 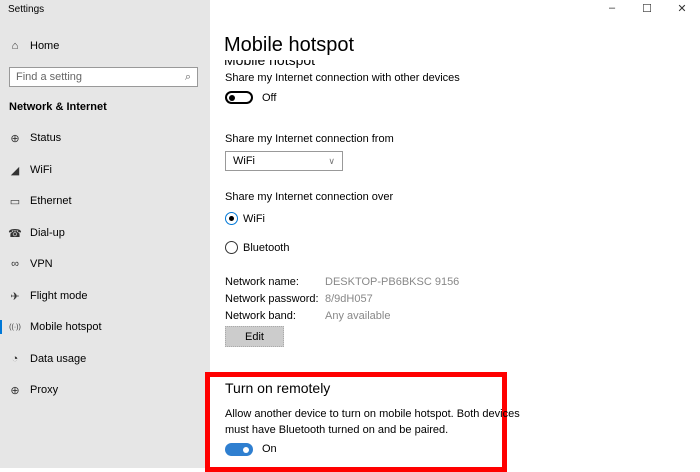 What do you see at coordinates (231, 247) in the screenshot?
I see `radio-bluetooth` at bounding box center [231, 247].